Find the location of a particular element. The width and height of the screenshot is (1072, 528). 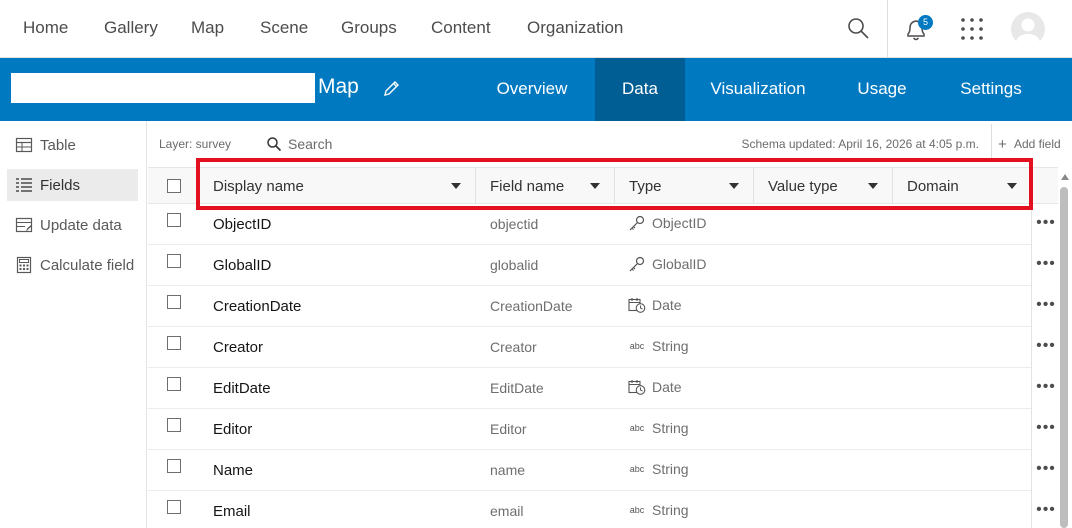

type-cell: ObjectID is located at coordinates (667, 223).